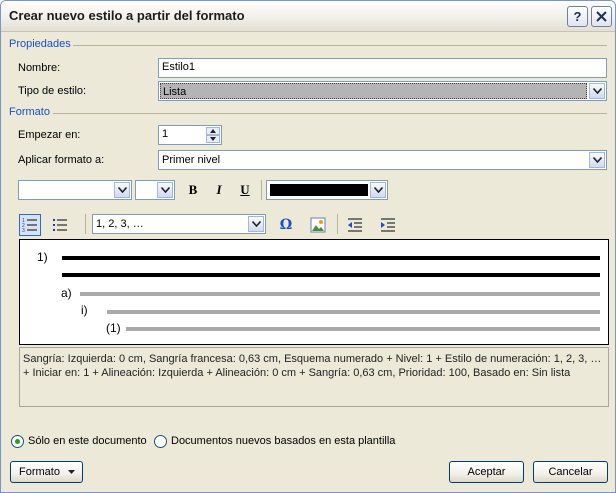 Image resolution: width=616 pixels, height=493 pixels. I want to click on picture-icon, so click(318, 225).